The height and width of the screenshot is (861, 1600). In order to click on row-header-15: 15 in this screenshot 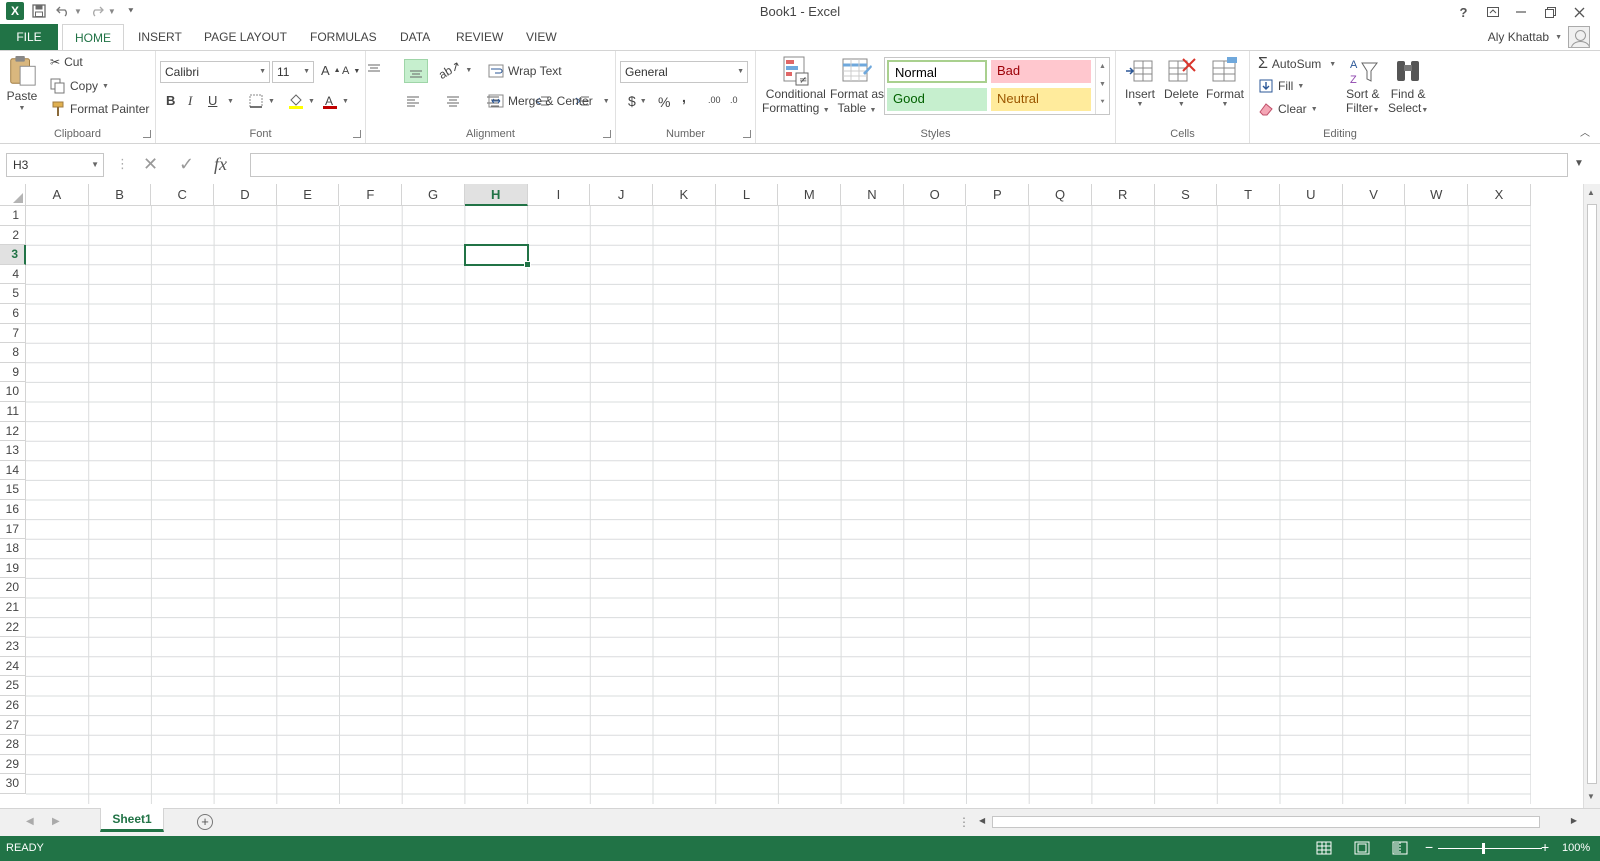, I will do `click(13, 490)`.